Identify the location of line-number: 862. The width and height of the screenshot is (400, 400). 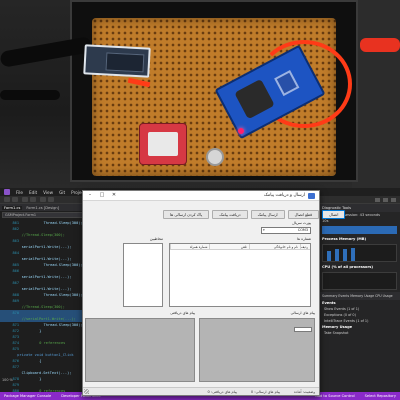
(16, 229).